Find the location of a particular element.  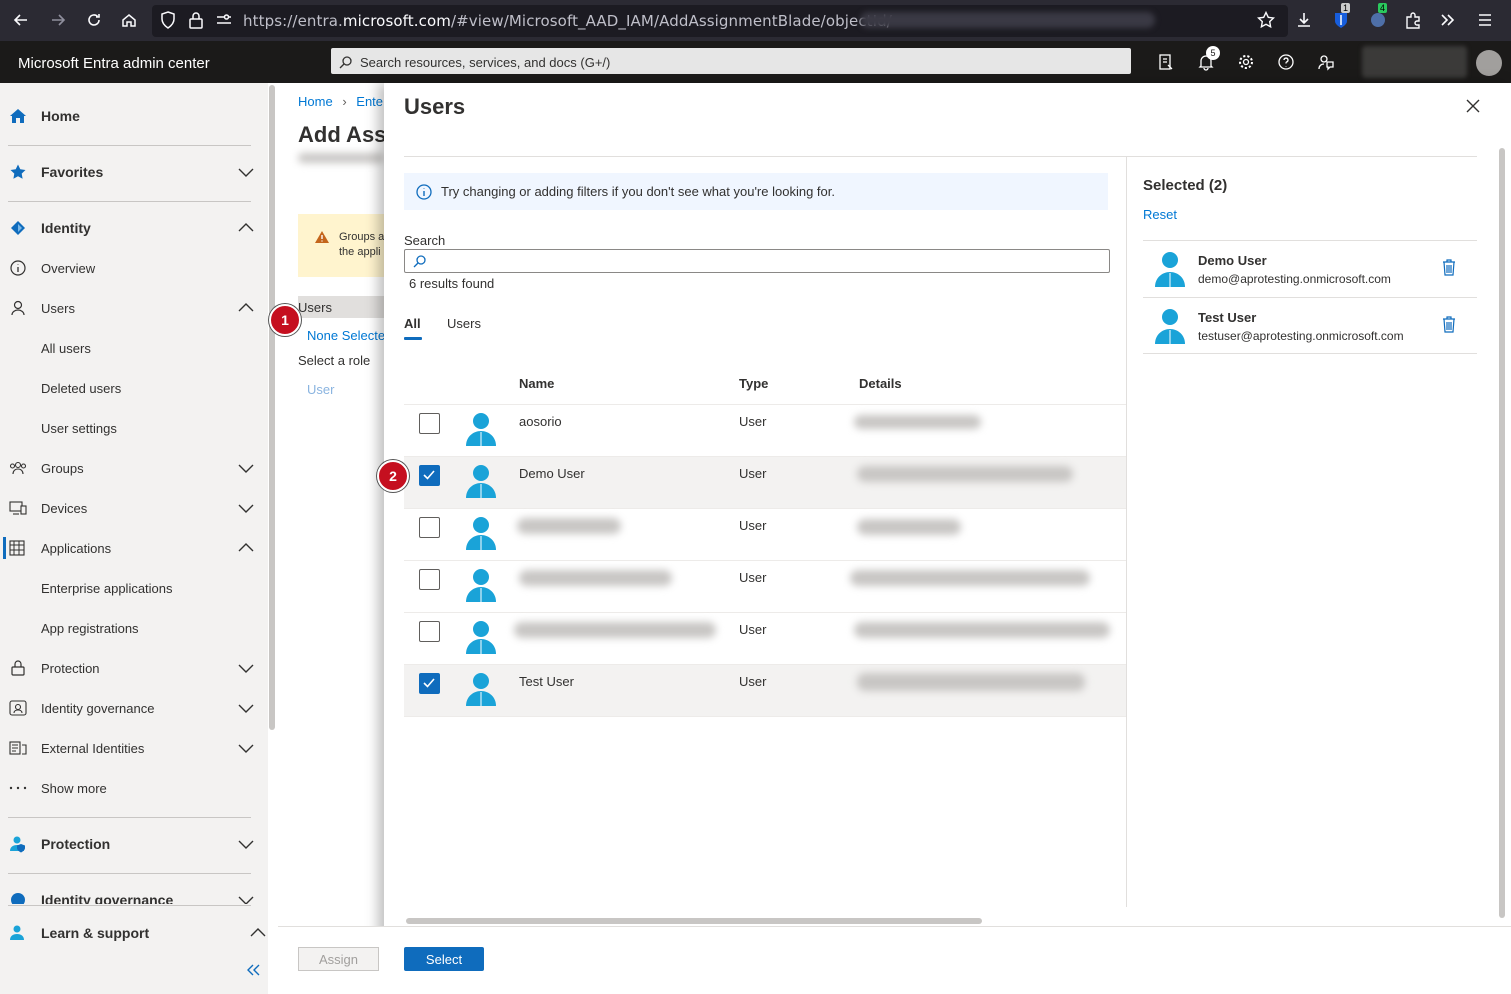

extension-globe-icon: 4 is located at coordinates (1378, 16).